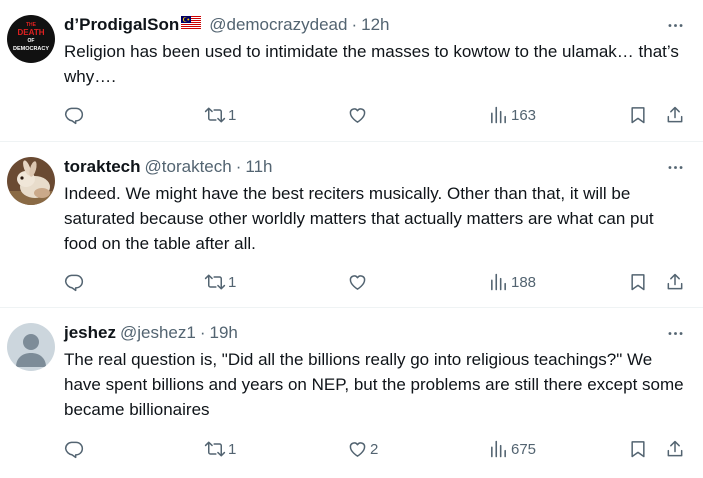 Image resolution: width=703 pixels, height=478 pixels. I want to click on timestamp: 19h, so click(224, 333).